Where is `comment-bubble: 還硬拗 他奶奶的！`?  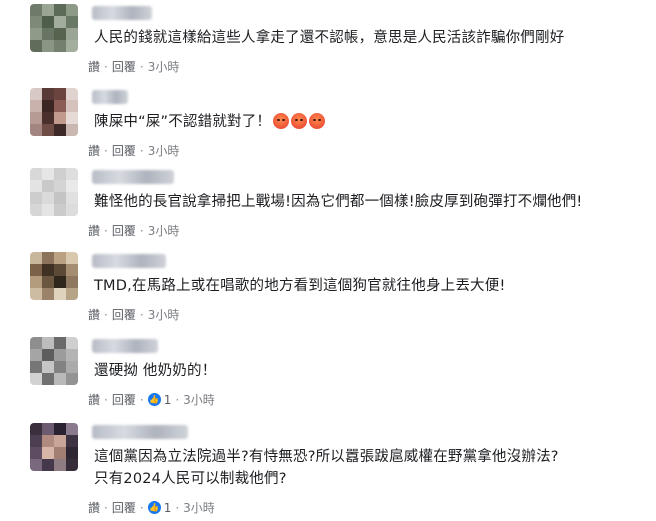
comment-bubble: 還硬拗 他奶奶的！ is located at coordinates (155, 370).